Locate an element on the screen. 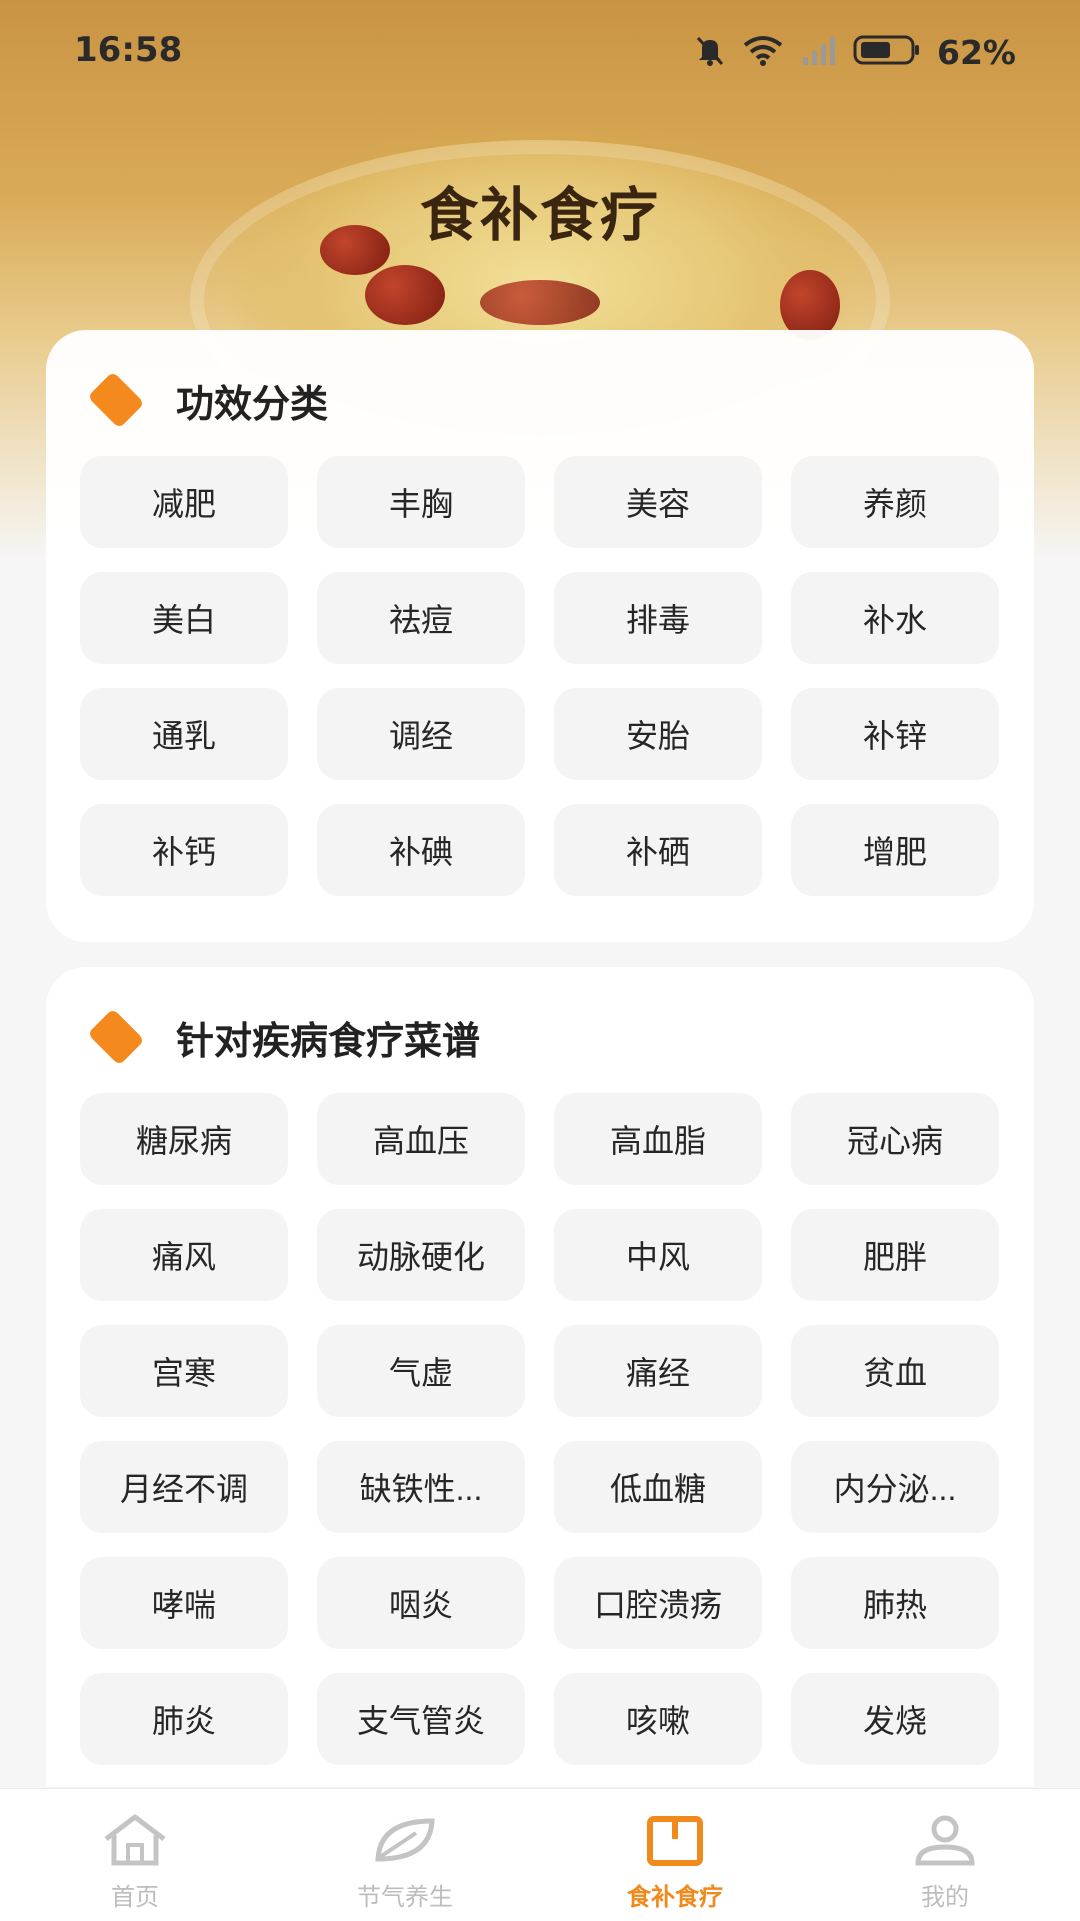 The width and height of the screenshot is (1080, 1921). tab-home: 首页 is located at coordinates (135, 1855).